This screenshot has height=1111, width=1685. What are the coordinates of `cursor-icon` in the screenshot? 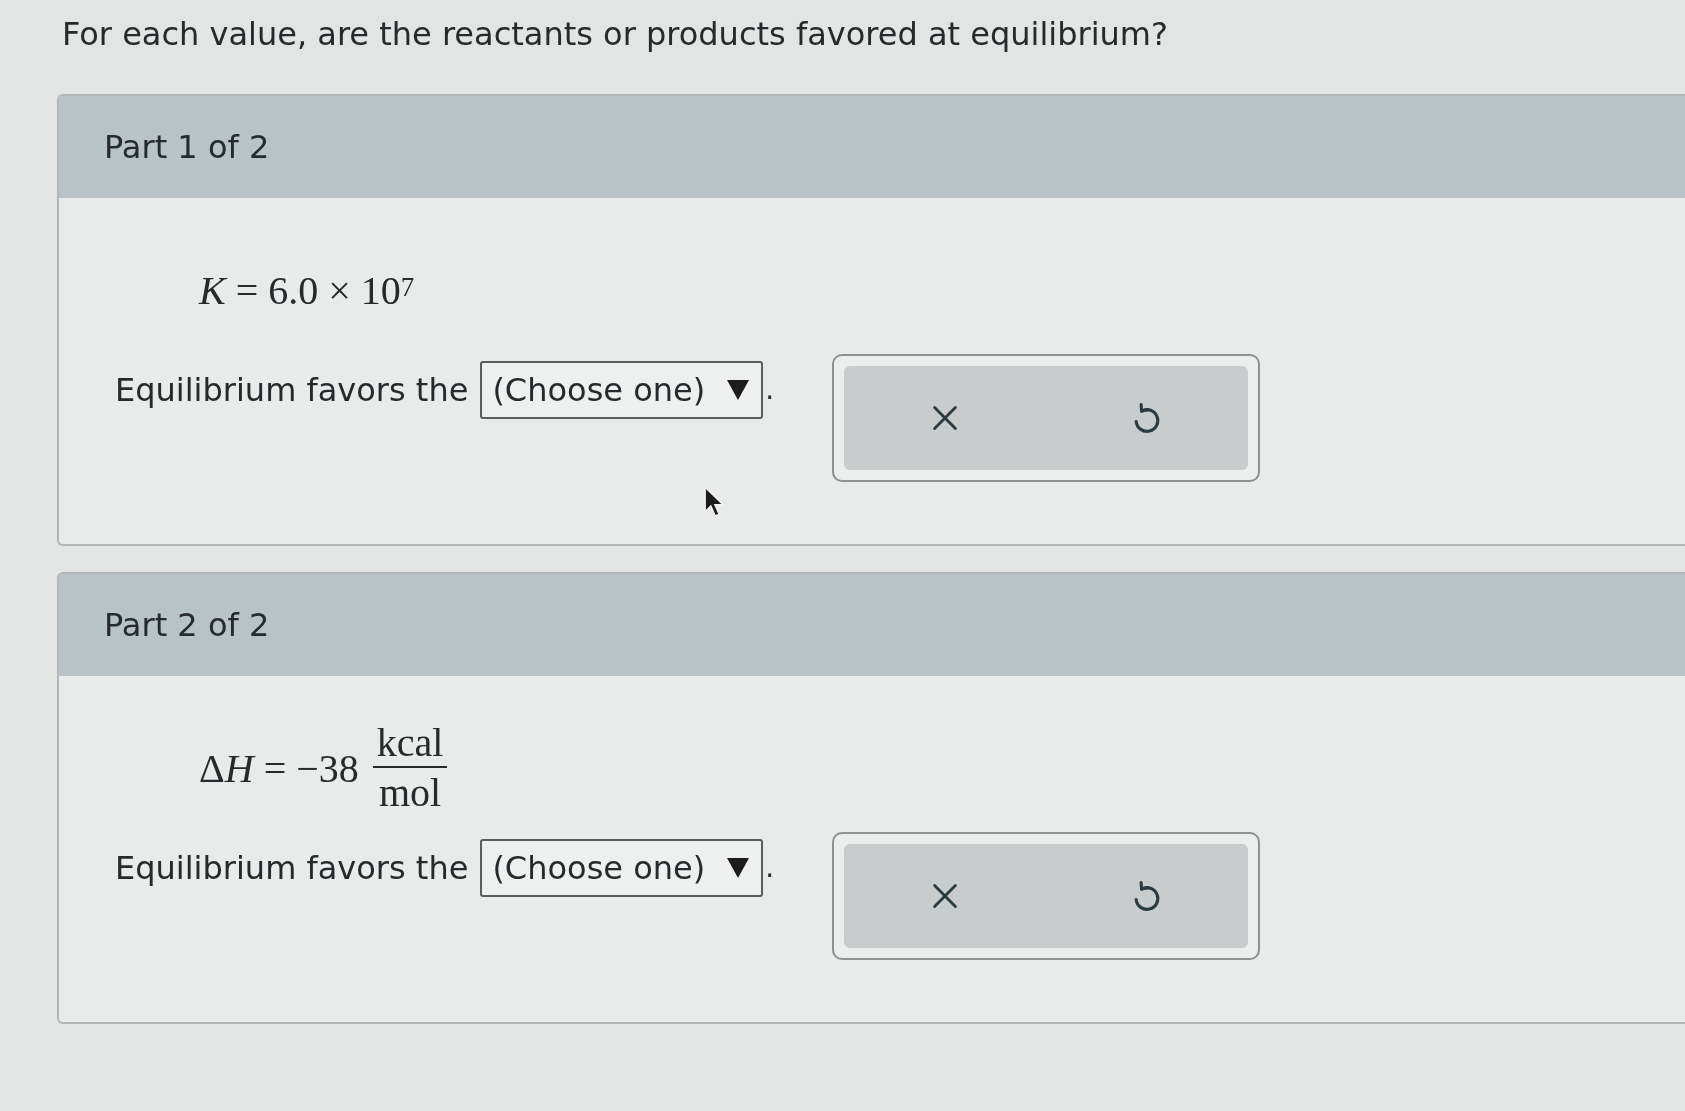 It's located at (714, 502).